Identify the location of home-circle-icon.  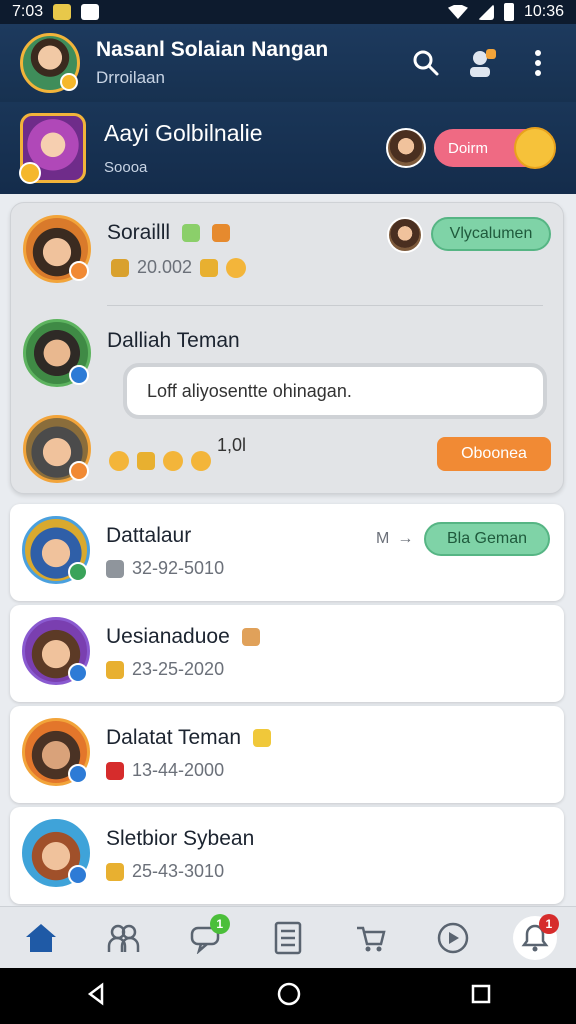
(289, 993).